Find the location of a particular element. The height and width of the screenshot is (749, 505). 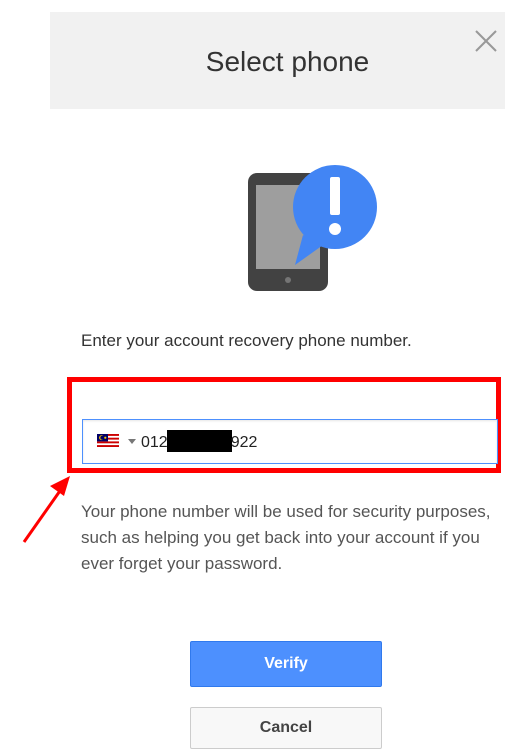

malaysia-flag-icon is located at coordinates (108, 440).